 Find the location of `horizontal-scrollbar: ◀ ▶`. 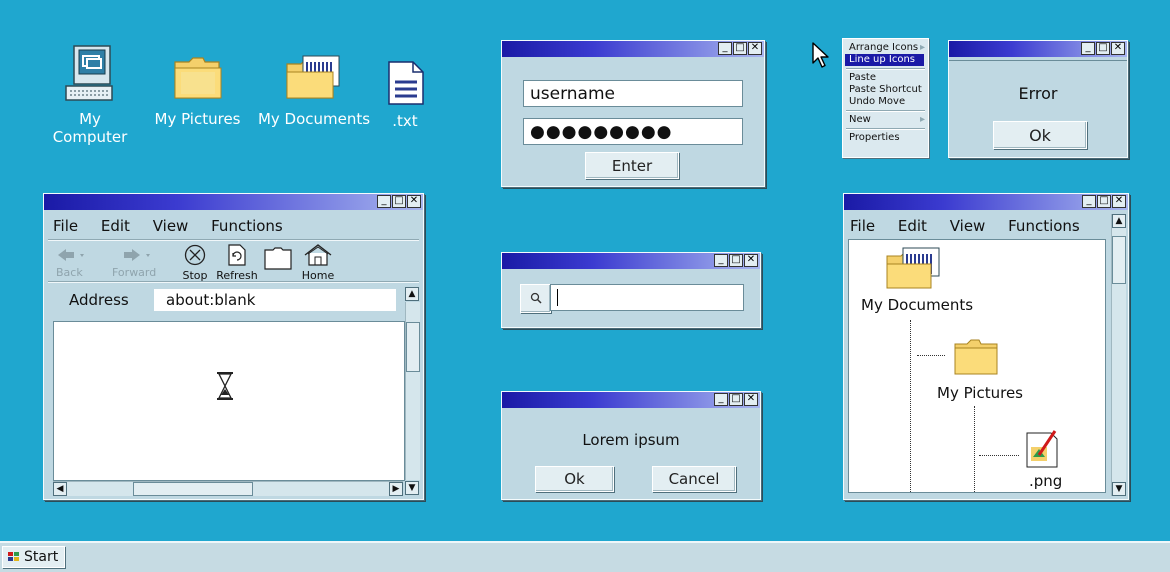

horizontal-scrollbar: ◀ ▶ is located at coordinates (228, 488).